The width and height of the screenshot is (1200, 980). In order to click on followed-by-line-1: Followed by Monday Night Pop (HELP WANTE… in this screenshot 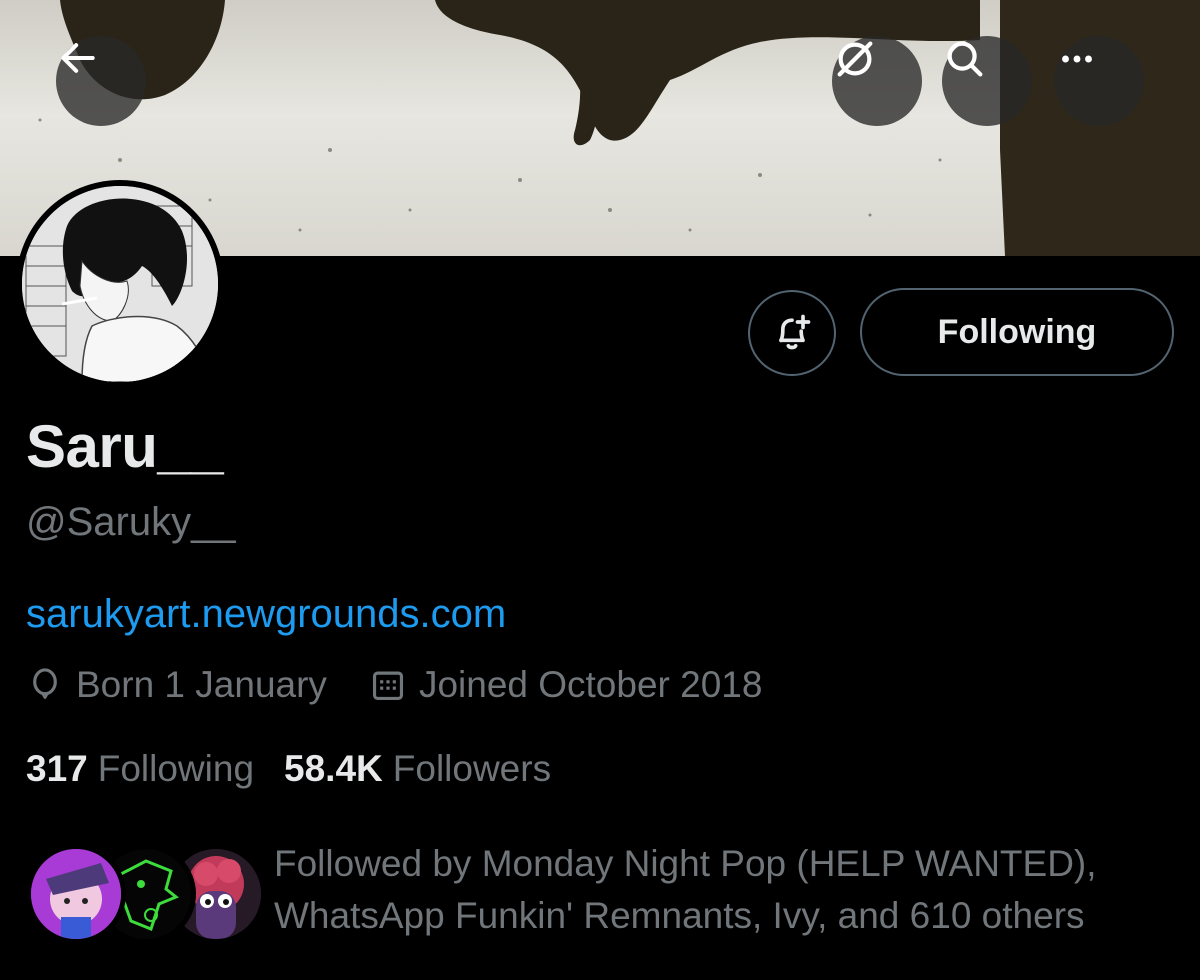, I will do `click(685, 863)`.